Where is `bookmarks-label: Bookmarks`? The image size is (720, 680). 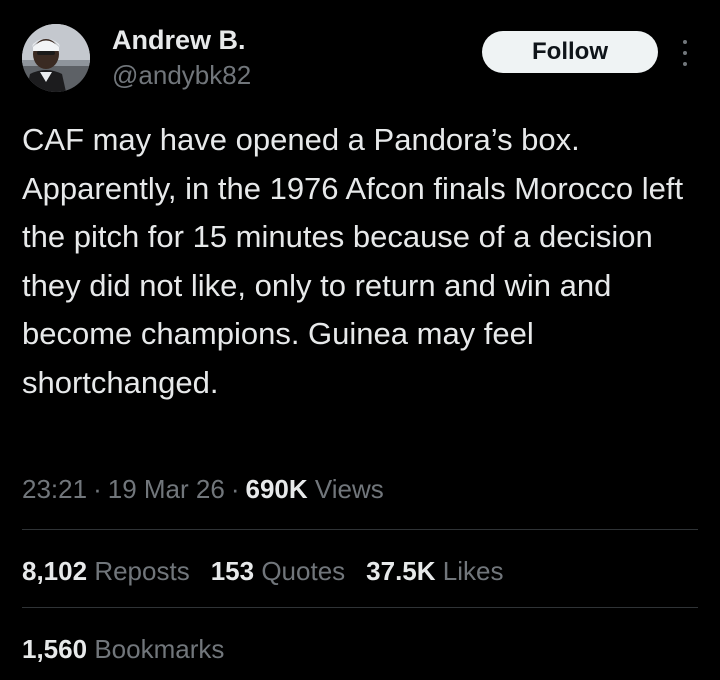 bookmarks-label: Bookmarks is located at coordinates (159, 649).